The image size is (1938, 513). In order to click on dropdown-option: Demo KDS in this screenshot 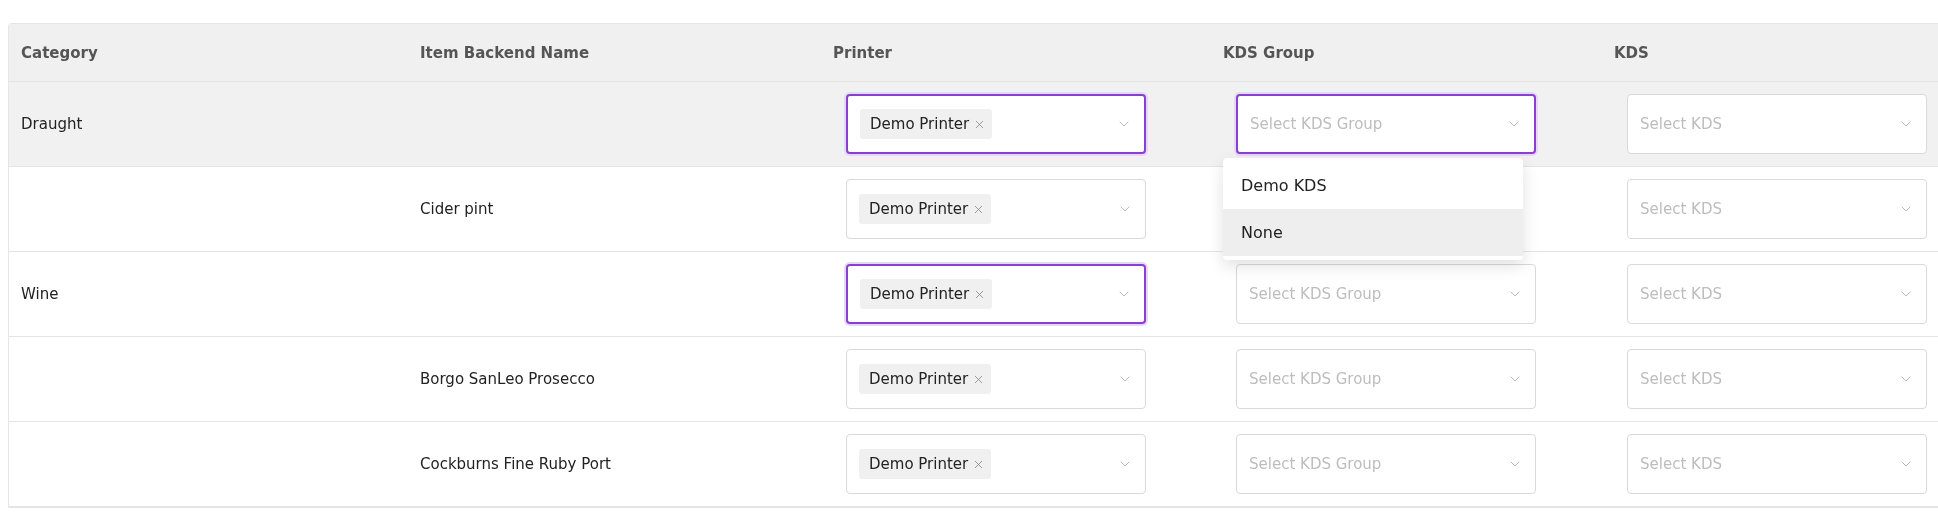, I will do `click(1373, 185)`.